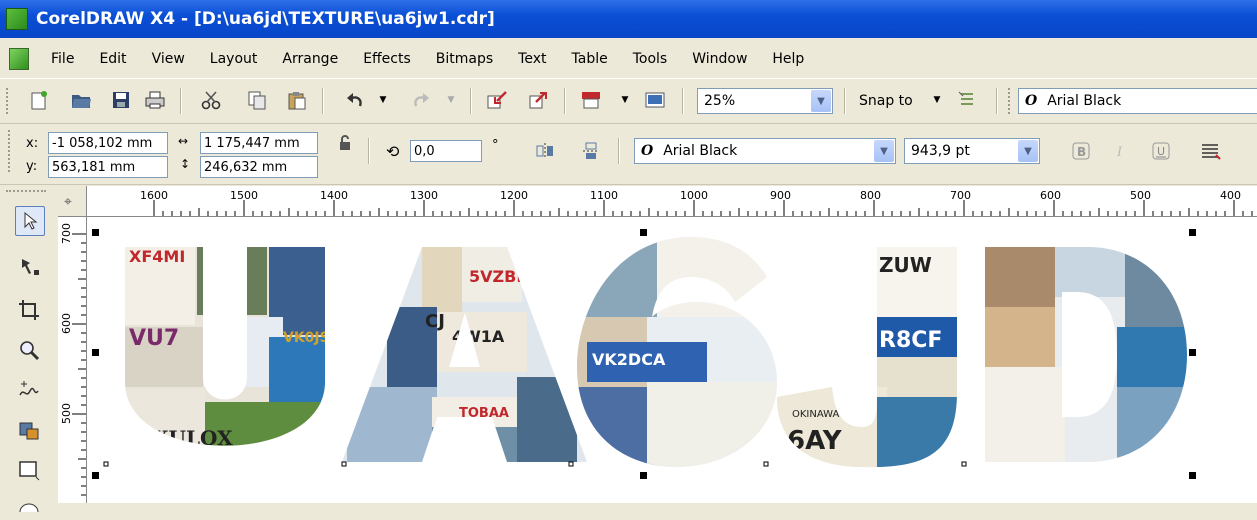 The image size is (1257, 520). I want to click on new-document-icon, so click(39, 100).